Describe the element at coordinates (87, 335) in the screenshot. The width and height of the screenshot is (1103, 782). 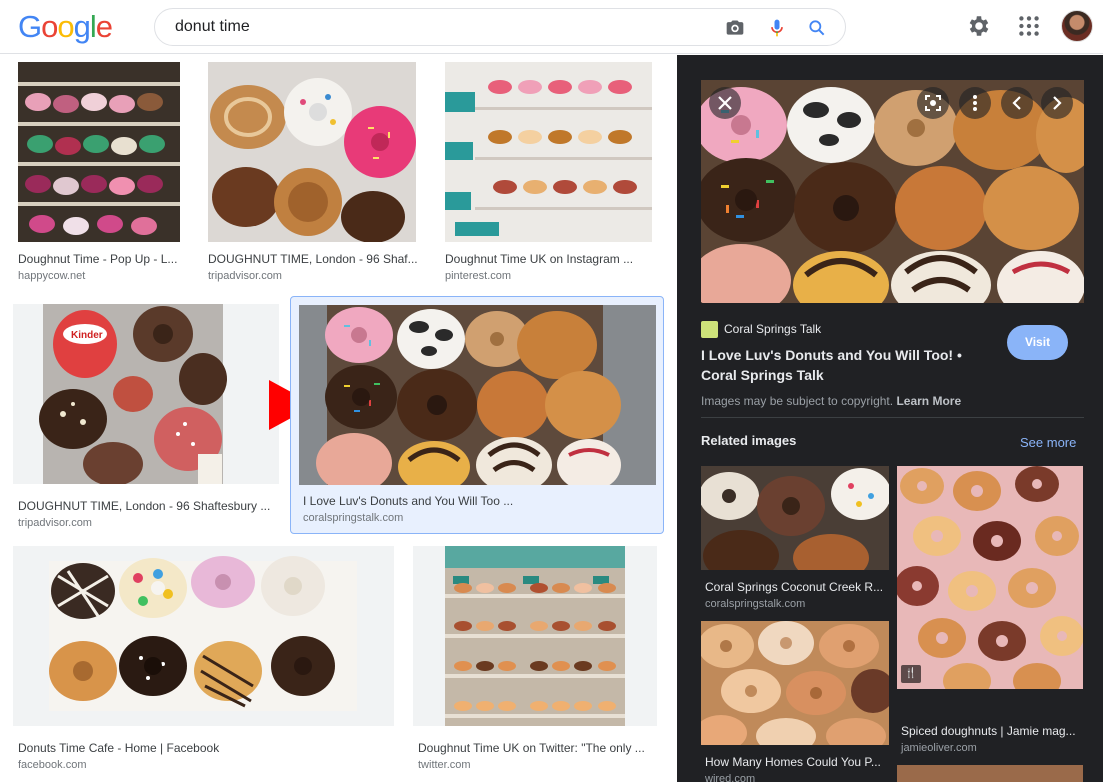
I see `svg-text: Kinder` at that location.